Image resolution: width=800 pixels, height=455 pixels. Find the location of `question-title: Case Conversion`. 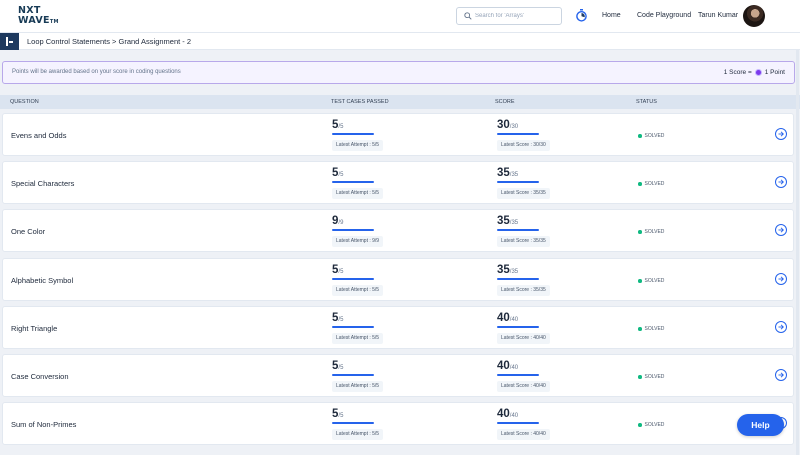

question-title: Case Conversion is located at coordinates (40, 376).